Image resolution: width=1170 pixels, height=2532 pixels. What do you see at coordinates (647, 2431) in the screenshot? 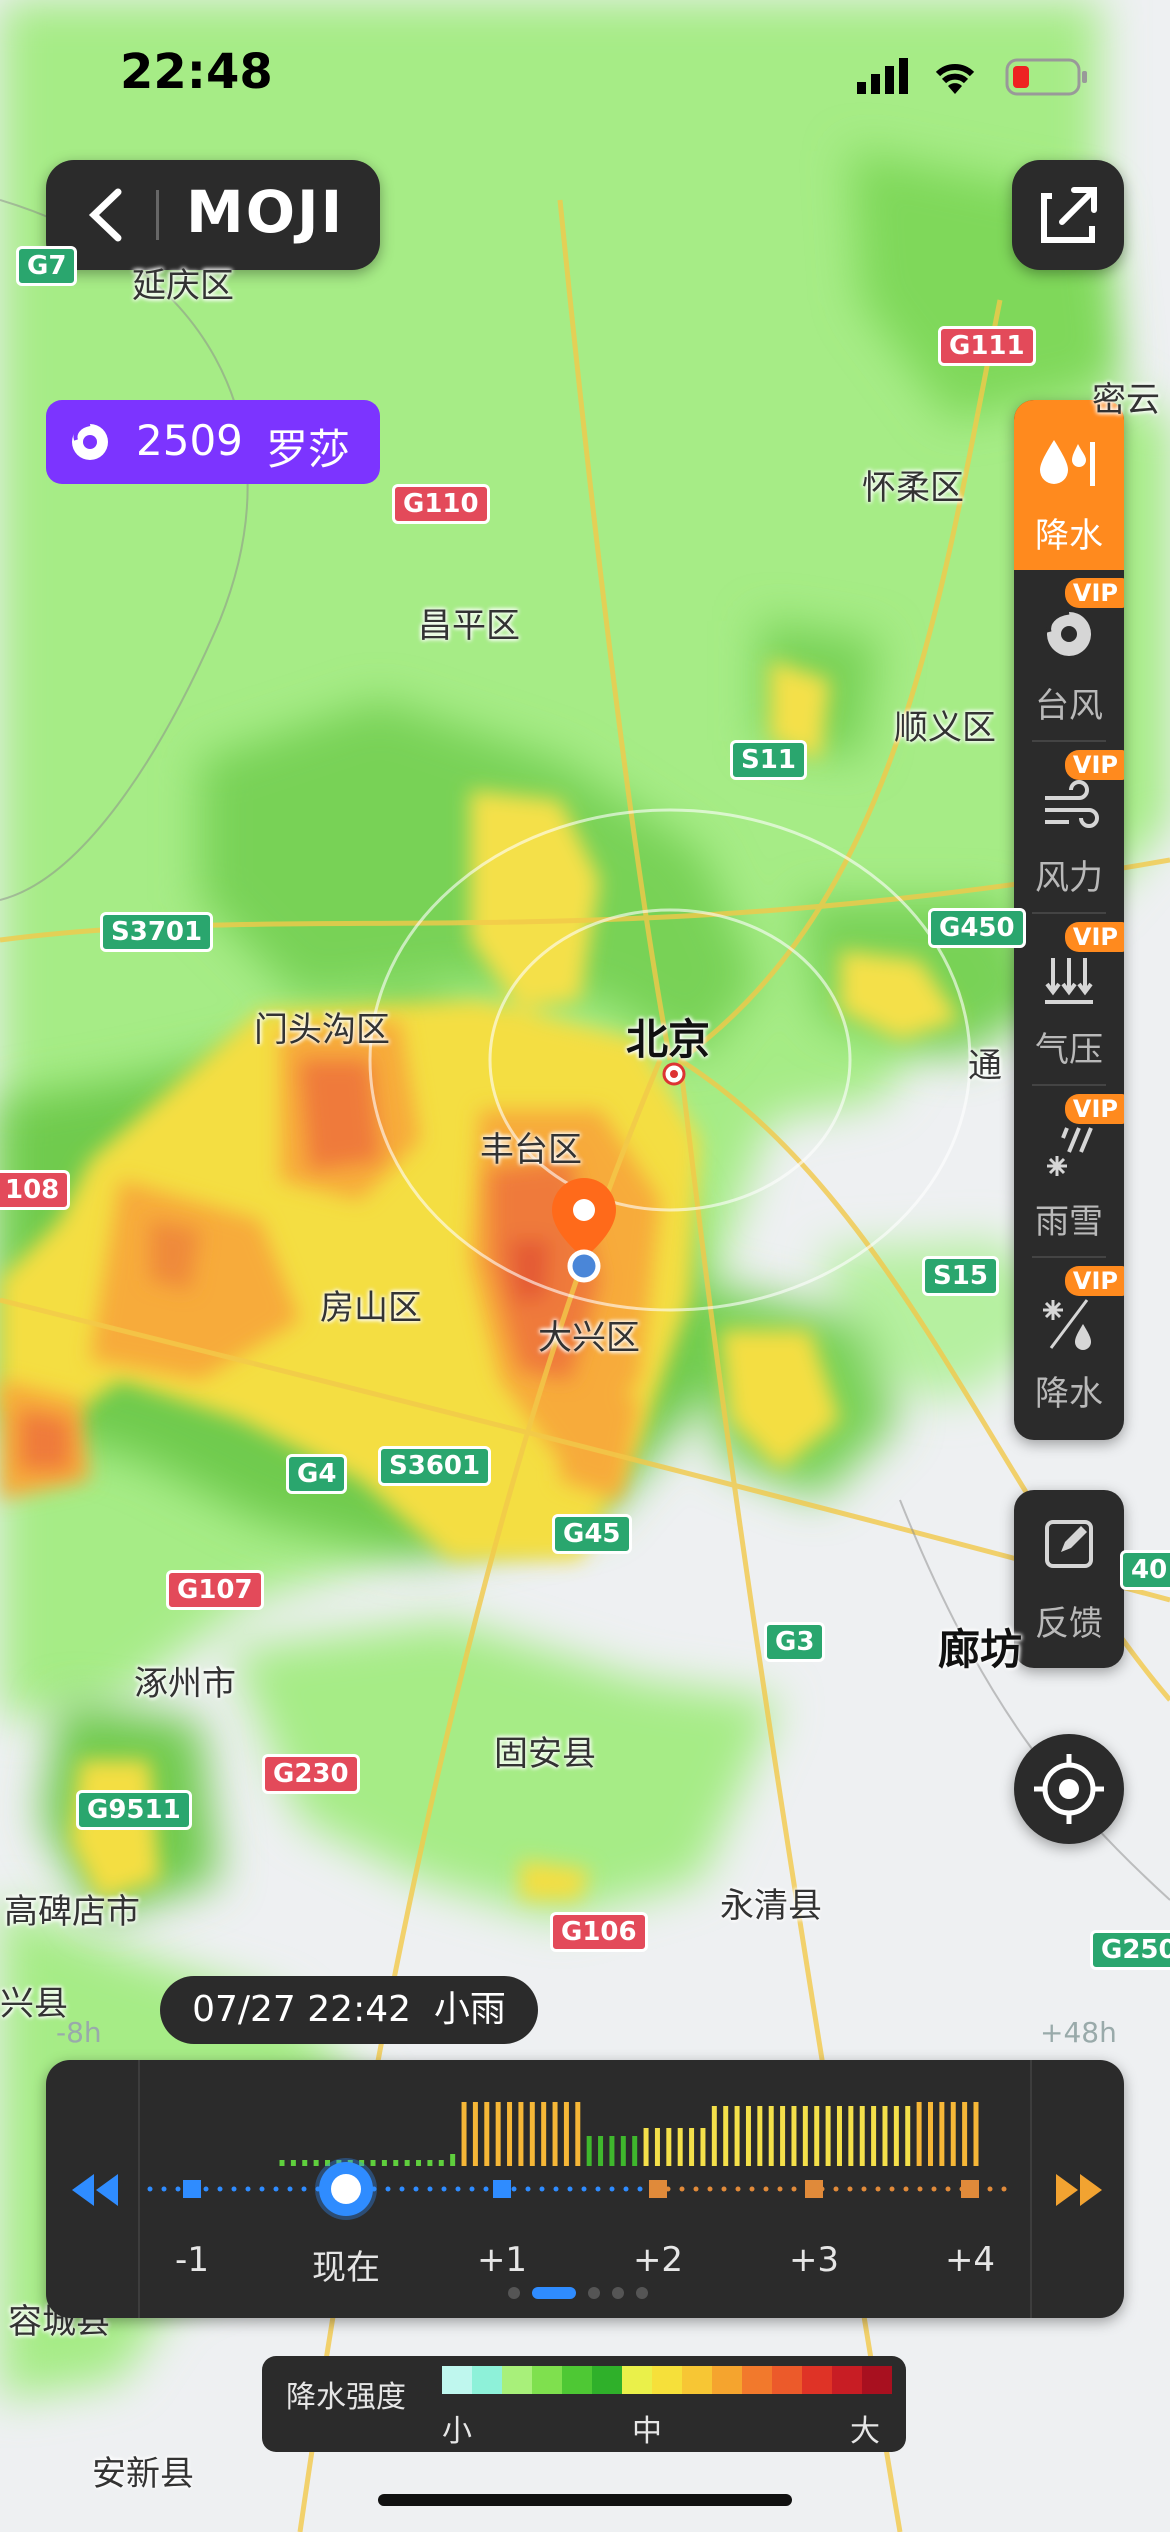
I see `legend-mid: 中` at bounding box center [647, 2431].